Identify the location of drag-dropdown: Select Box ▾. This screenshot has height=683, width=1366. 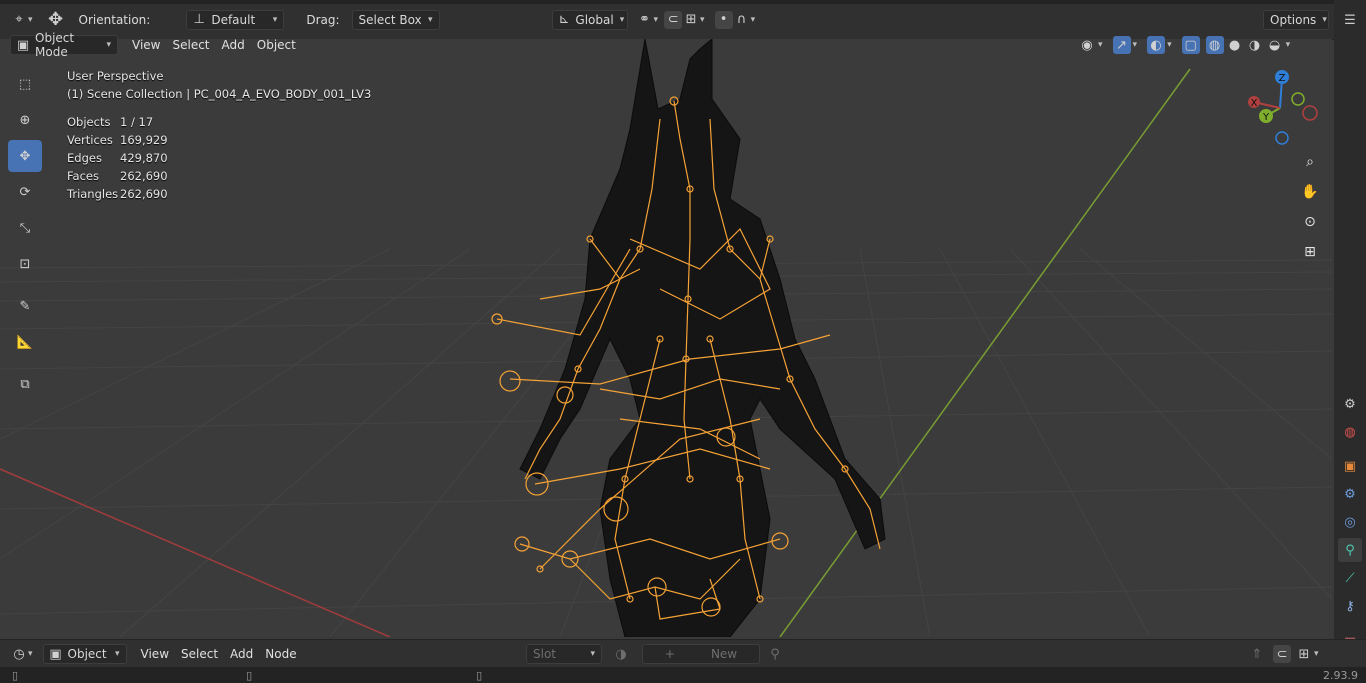
(395, 19).